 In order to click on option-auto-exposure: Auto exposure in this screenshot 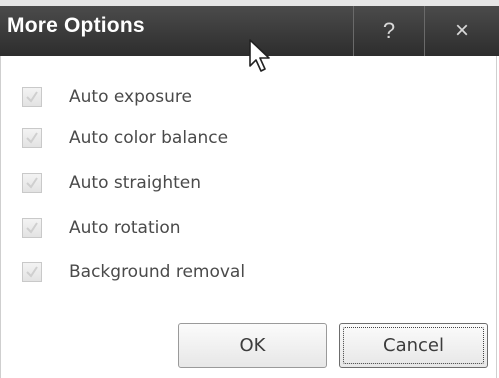, I will do `click(107, 97)`.